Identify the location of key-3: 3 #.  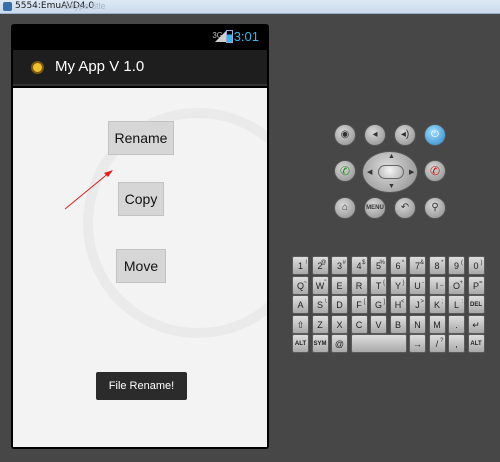
(339, 265).